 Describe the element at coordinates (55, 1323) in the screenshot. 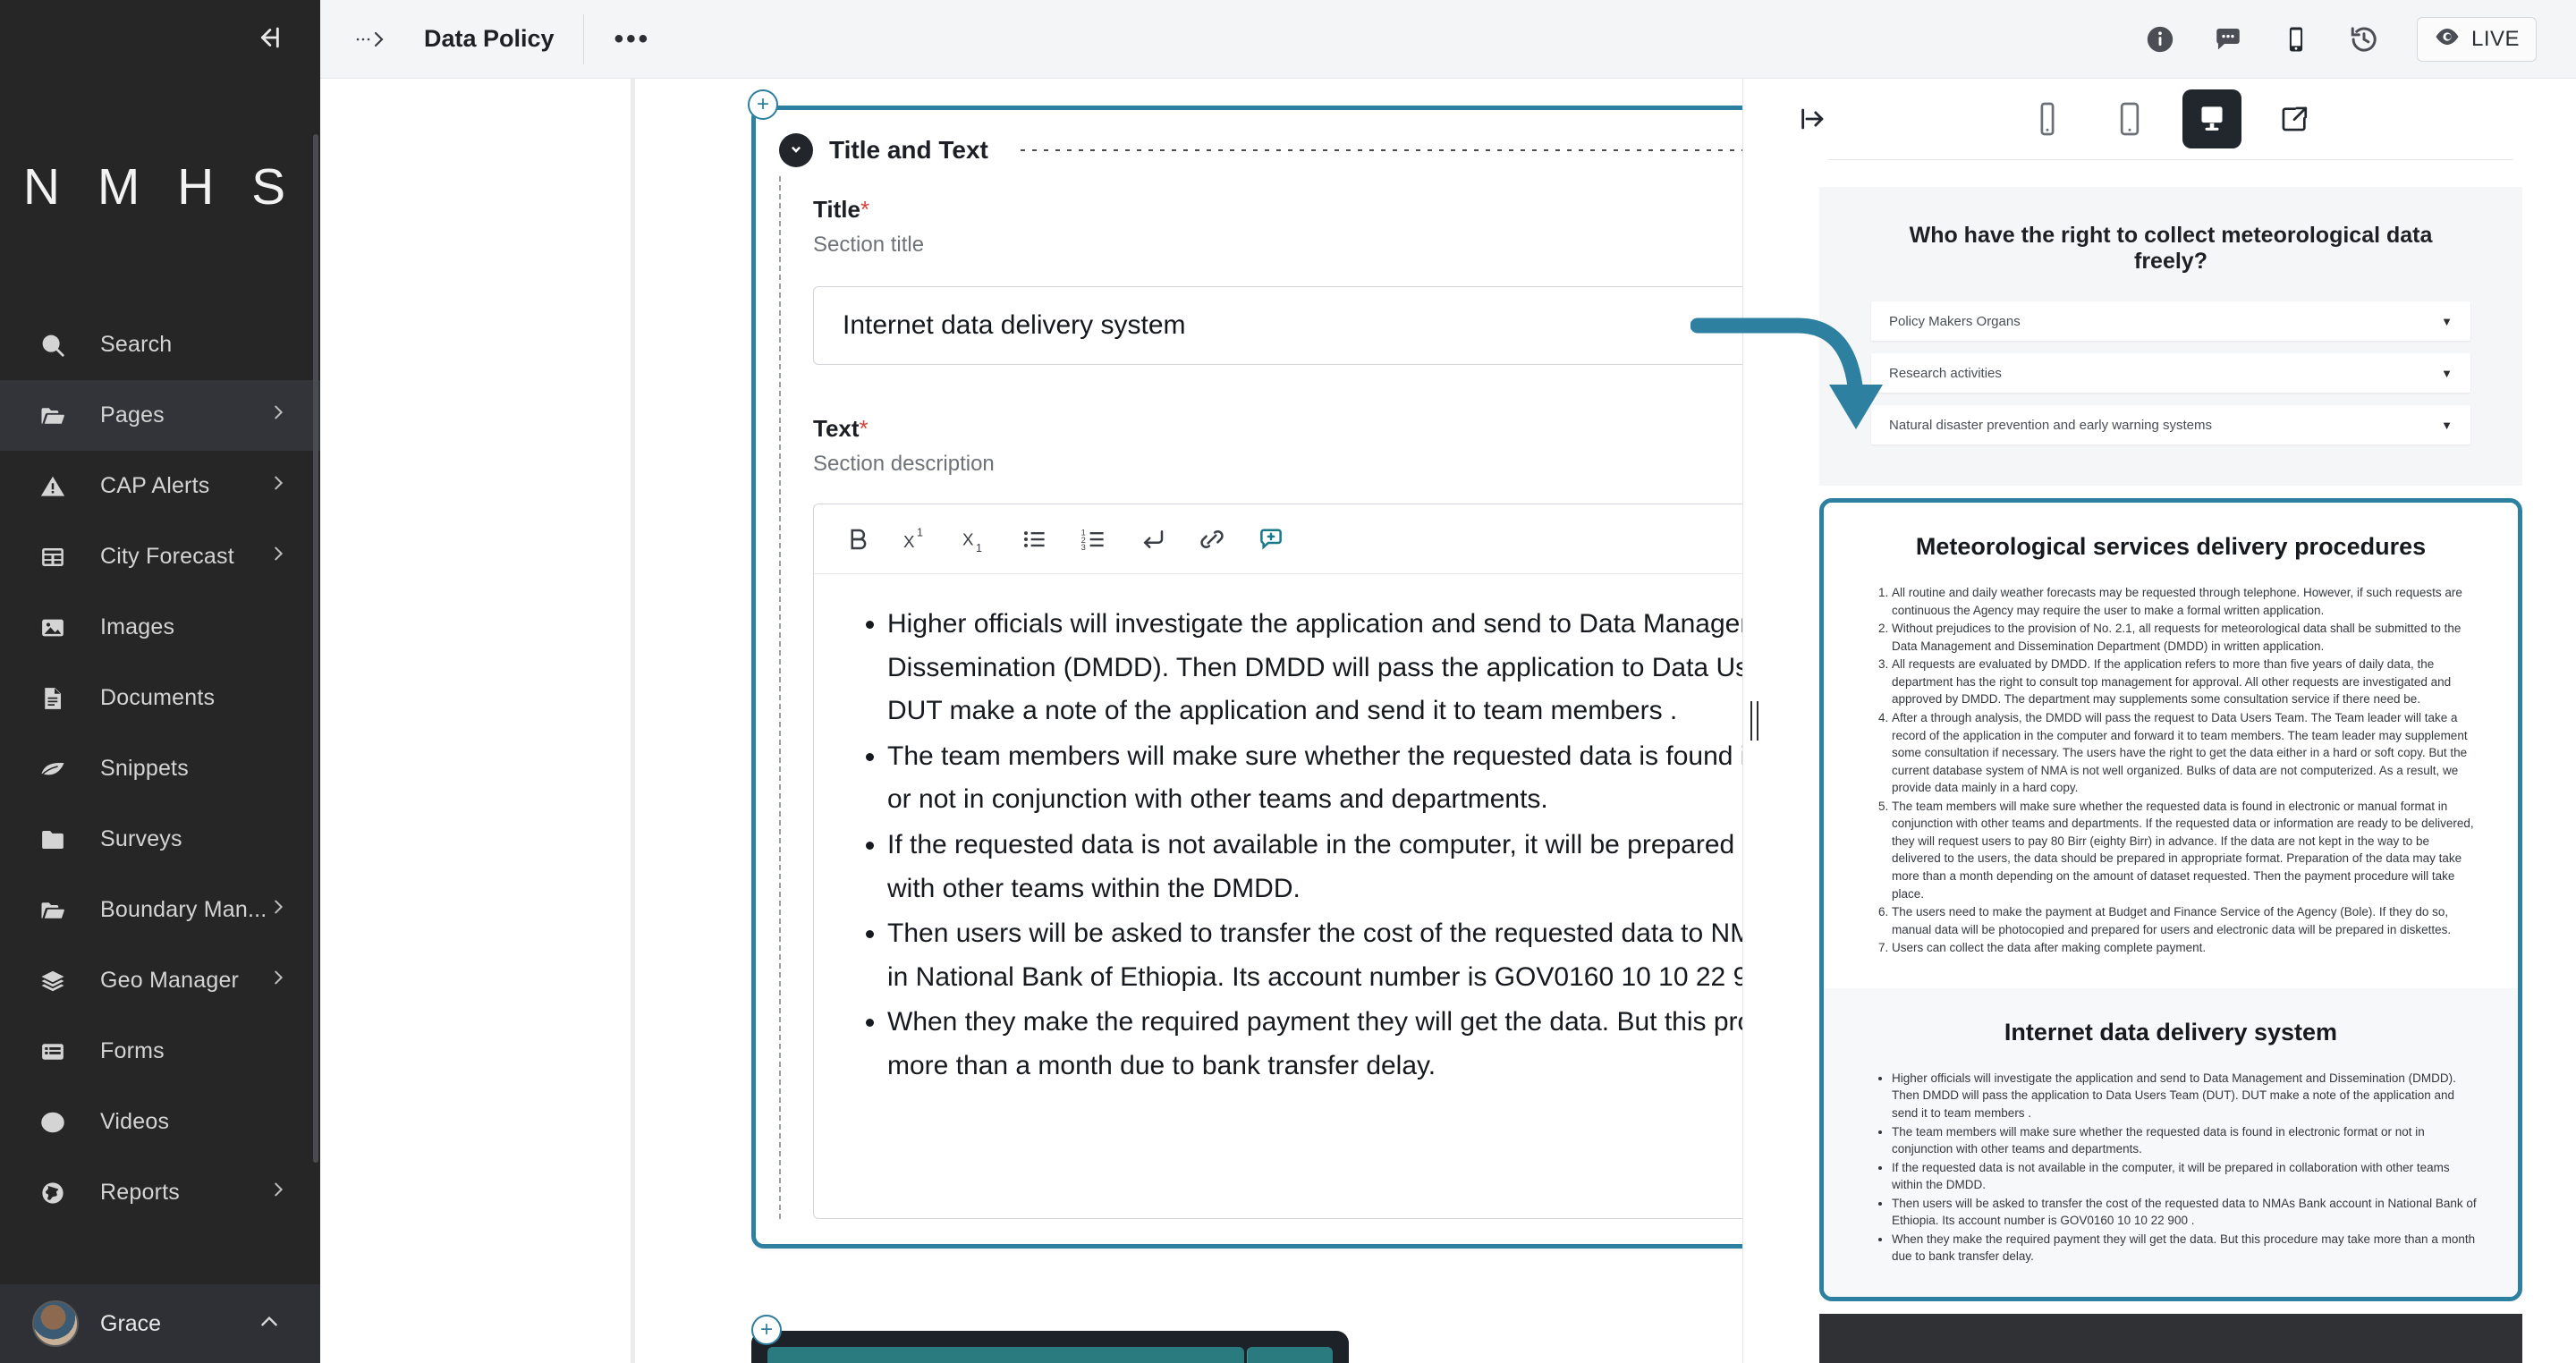

I see `avatar` at that location.